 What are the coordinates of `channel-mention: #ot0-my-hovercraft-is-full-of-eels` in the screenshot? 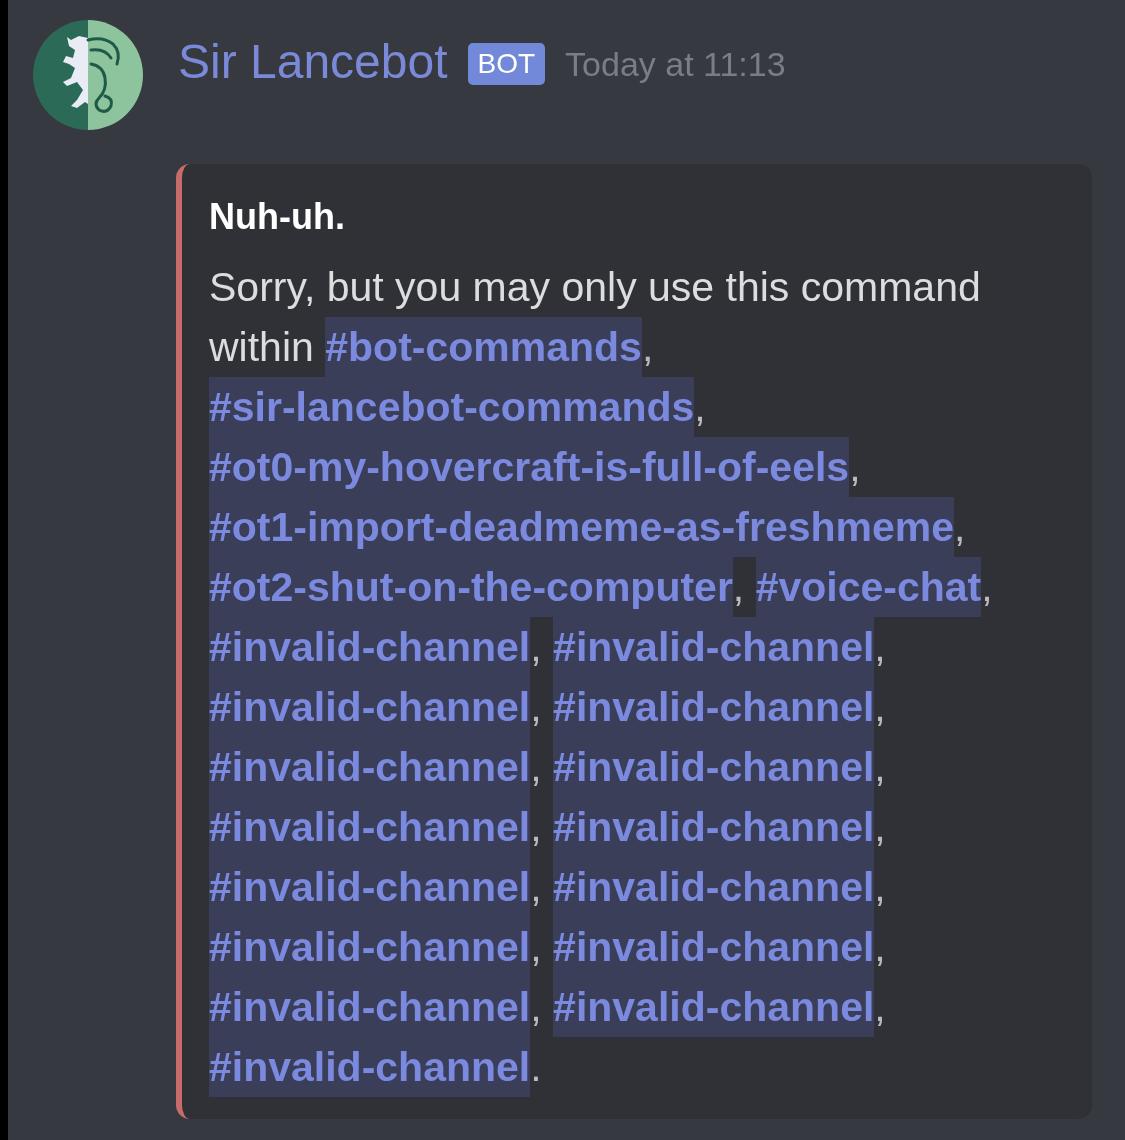 It's located at (529, 467).